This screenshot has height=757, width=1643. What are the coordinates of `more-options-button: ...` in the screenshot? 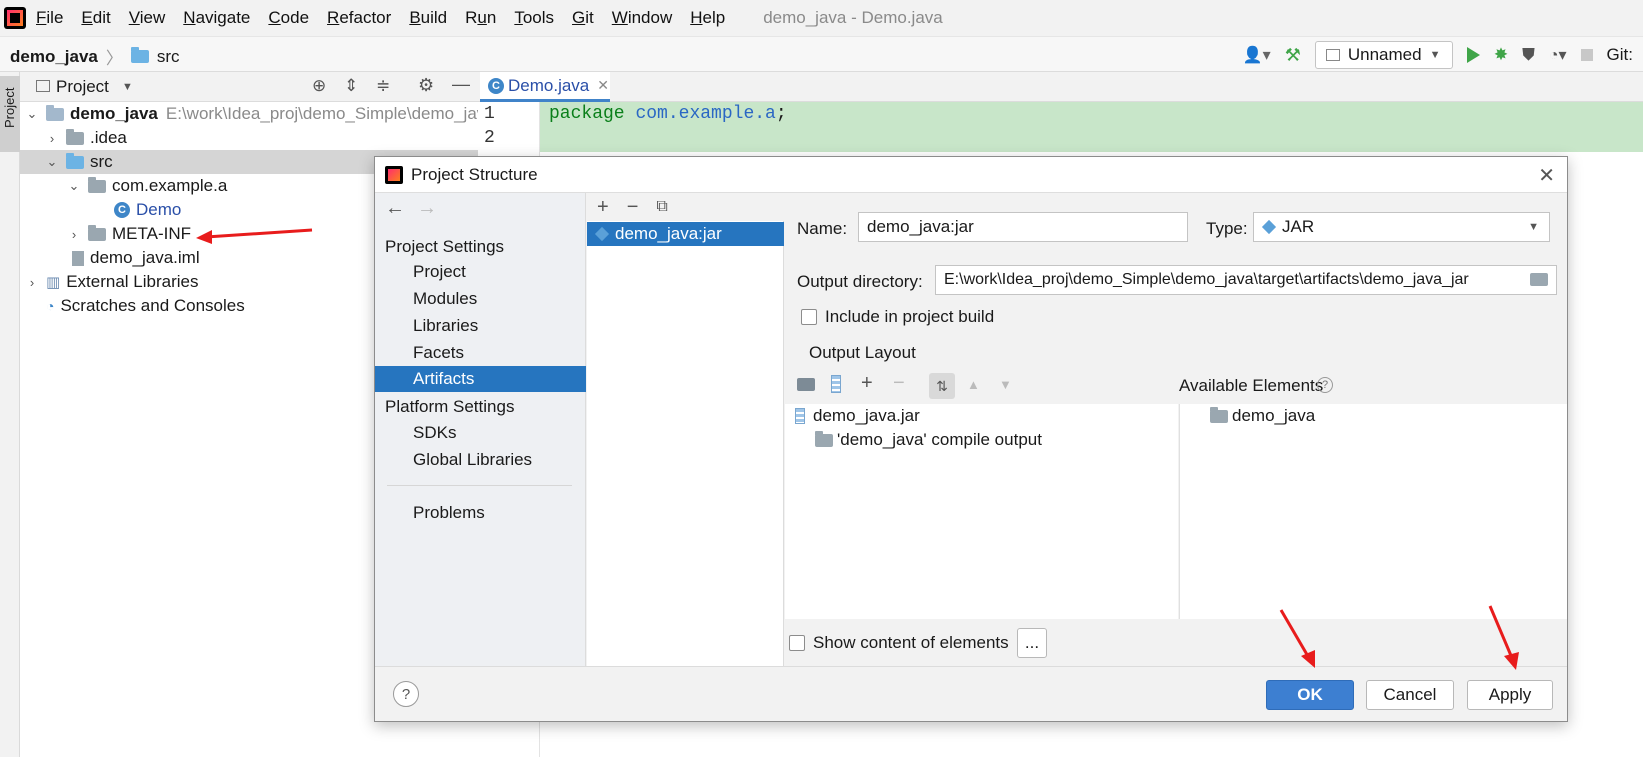 It's located at (1032, 643).